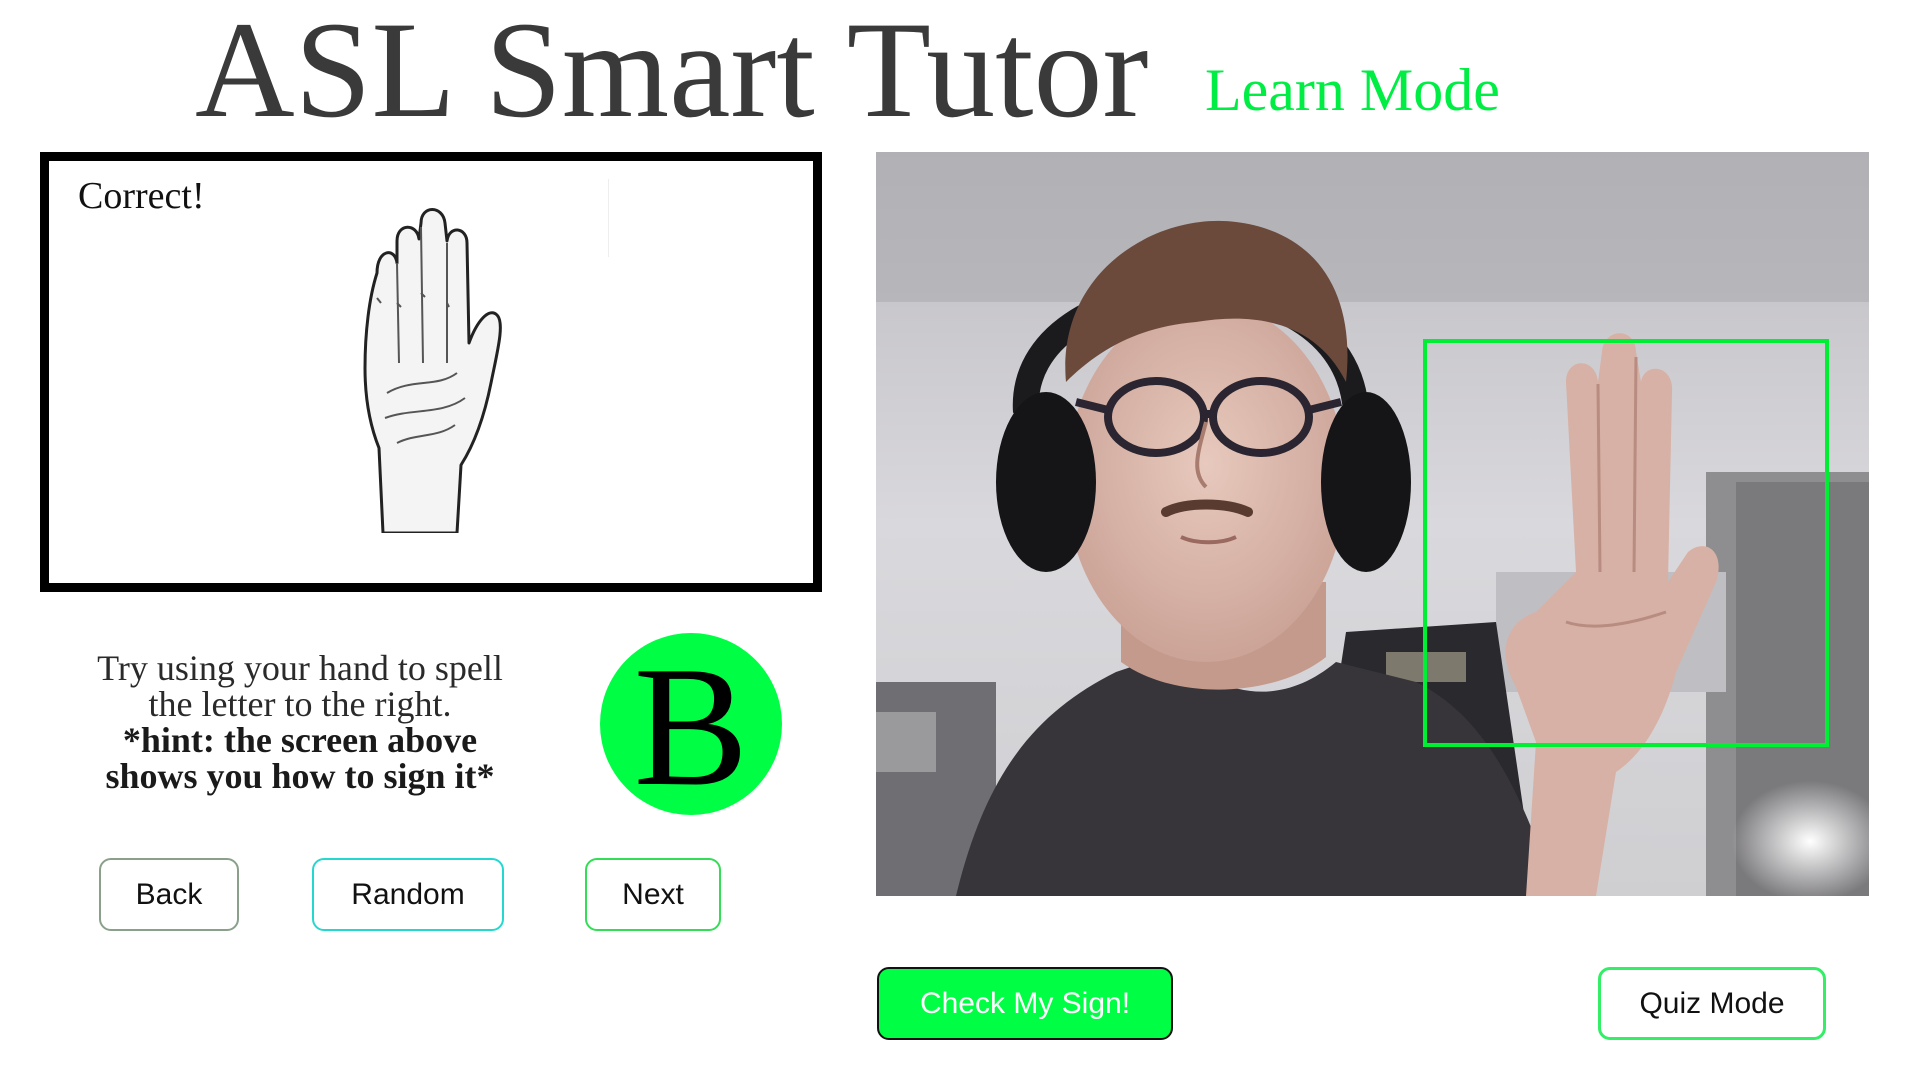 The width and height of the screenshot is (1920, 1080). I want to click on mode-label: Learn Mode, so click(1352, 90).